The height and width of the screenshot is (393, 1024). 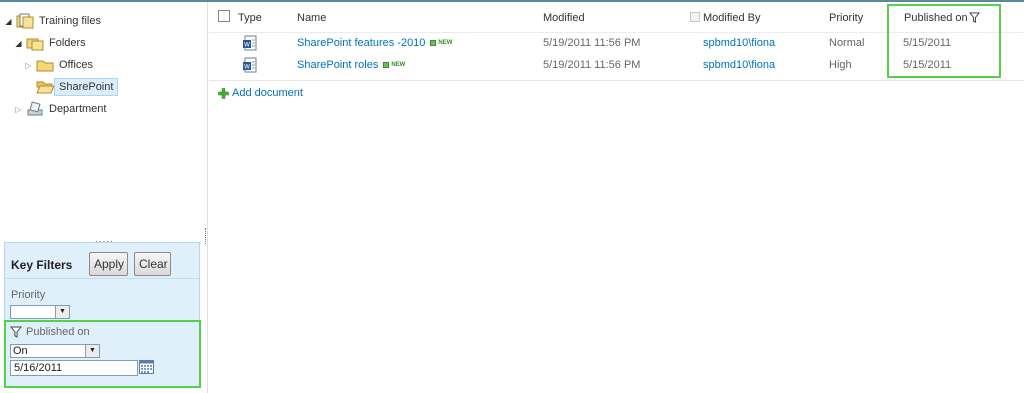 I want to click on column-header-checkbox, so click(x=695, y=17).